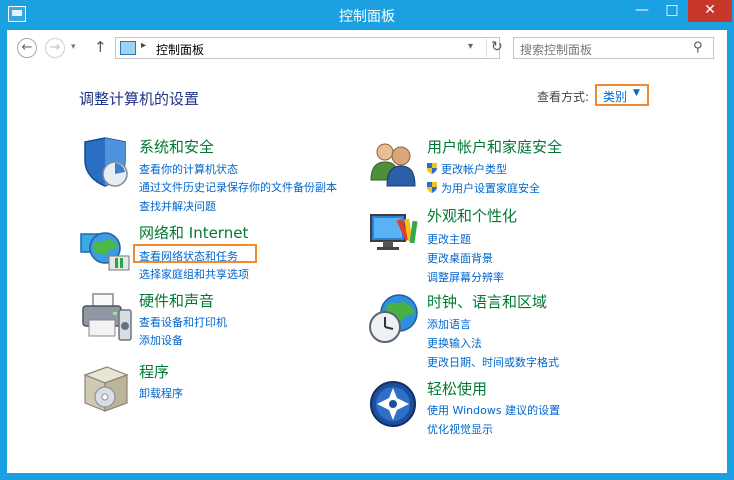  What do you see at coordinates (474, 169) in the screenshot?
I see `category-link: 更改帐户类型` at bounding box center [474, 169].